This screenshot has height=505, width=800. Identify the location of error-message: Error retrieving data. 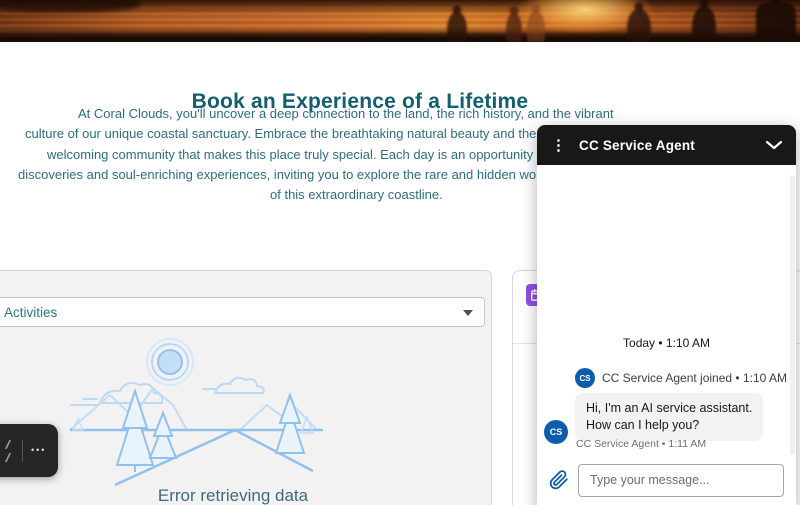
(233, 495).